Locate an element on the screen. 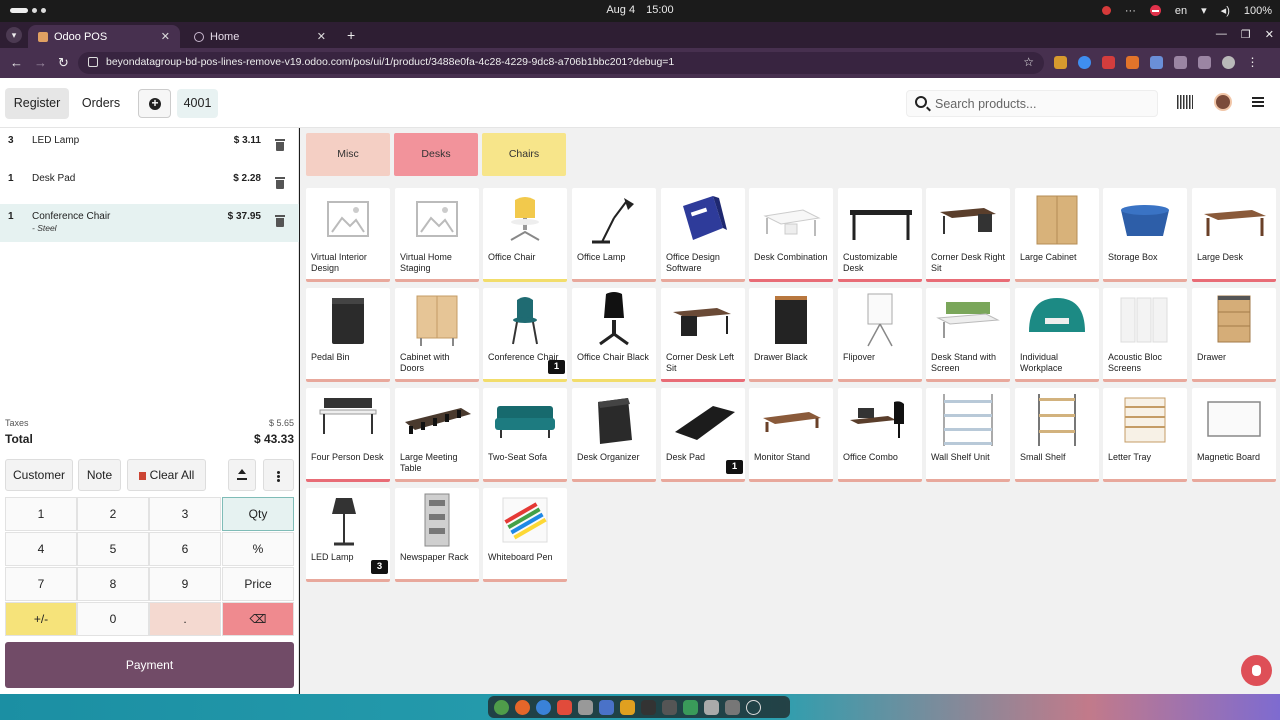 The image size is (1280, 720). ide-app-icon is located at coordinates (669, 707).